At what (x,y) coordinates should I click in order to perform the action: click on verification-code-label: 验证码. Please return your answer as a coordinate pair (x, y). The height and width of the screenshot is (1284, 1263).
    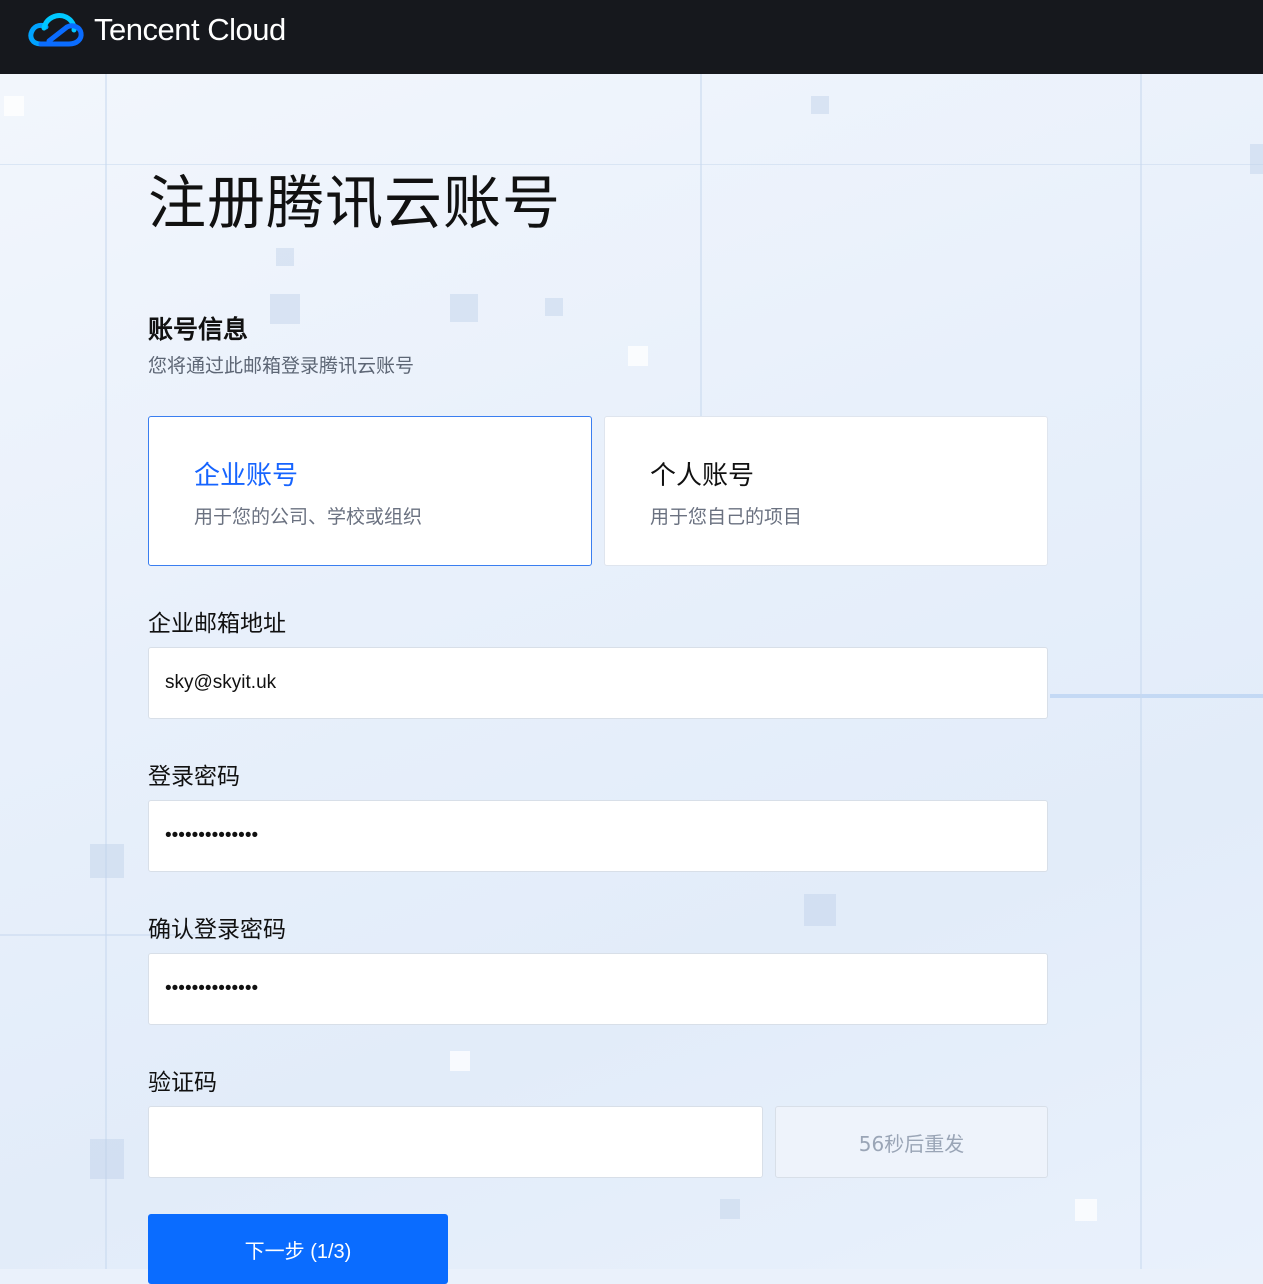
    Looking at the image, I should click on (182, 1083).